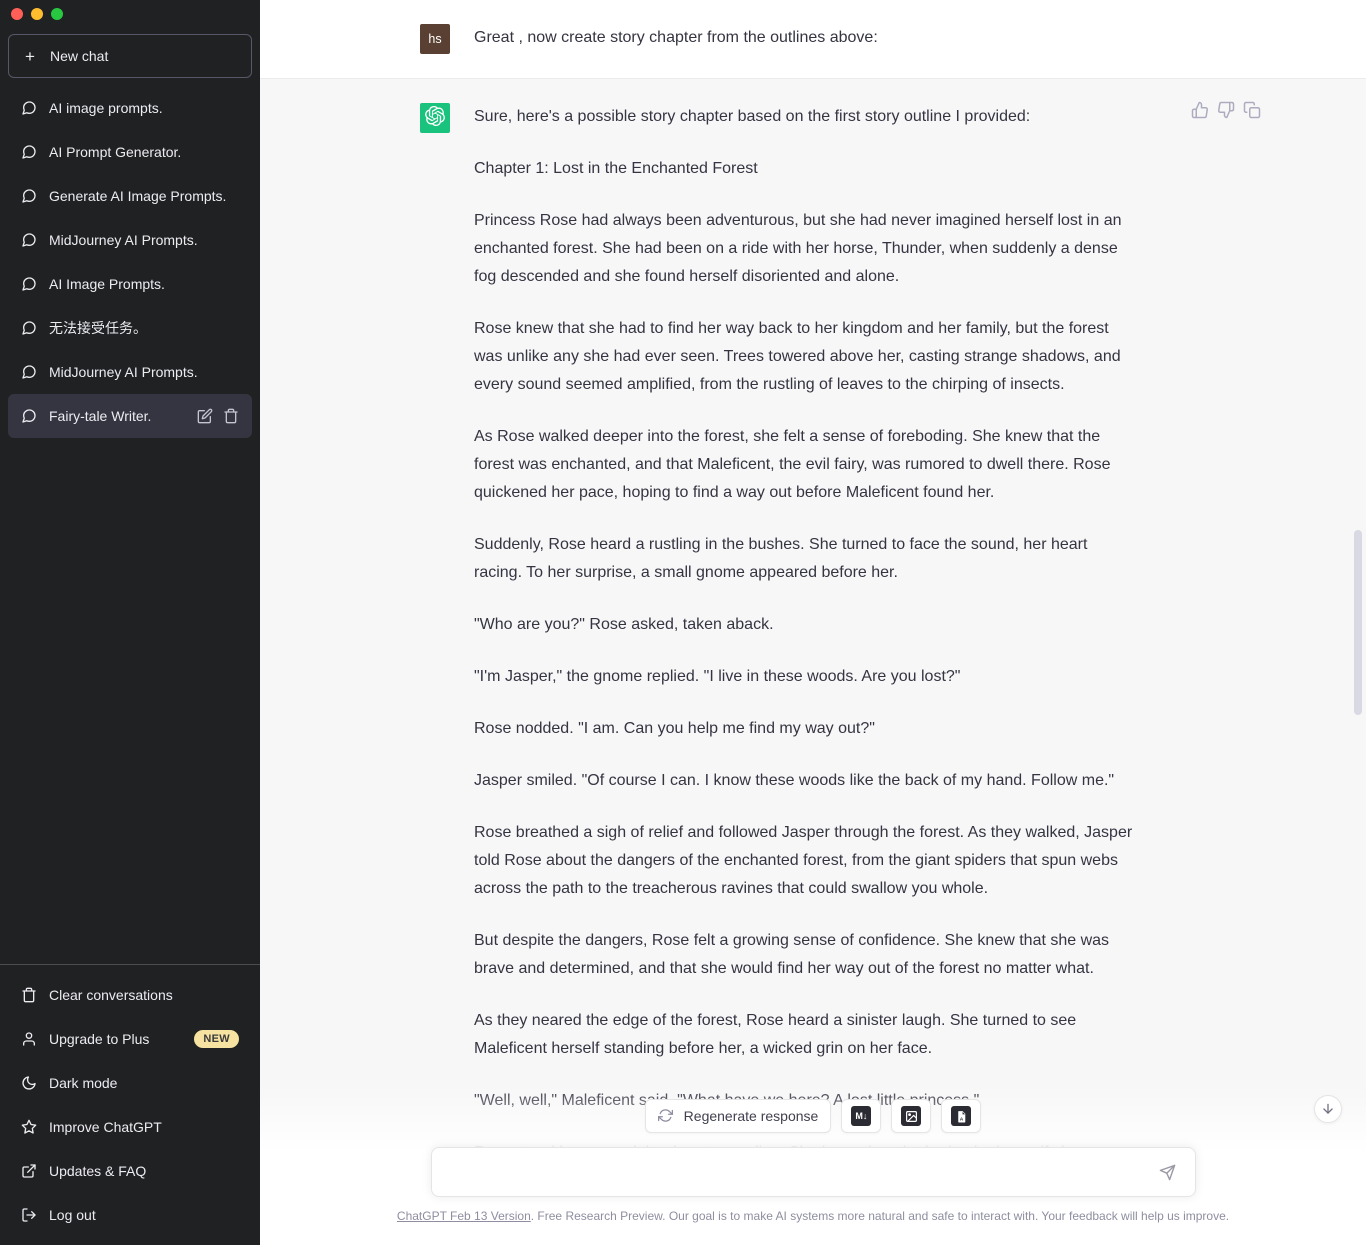 Image resolution: width=1366 pixels, height=1245 pixels. Describe the element at coordinates (79, 56) in the screenshot. I see `new-chat-label: New chat` at that location.